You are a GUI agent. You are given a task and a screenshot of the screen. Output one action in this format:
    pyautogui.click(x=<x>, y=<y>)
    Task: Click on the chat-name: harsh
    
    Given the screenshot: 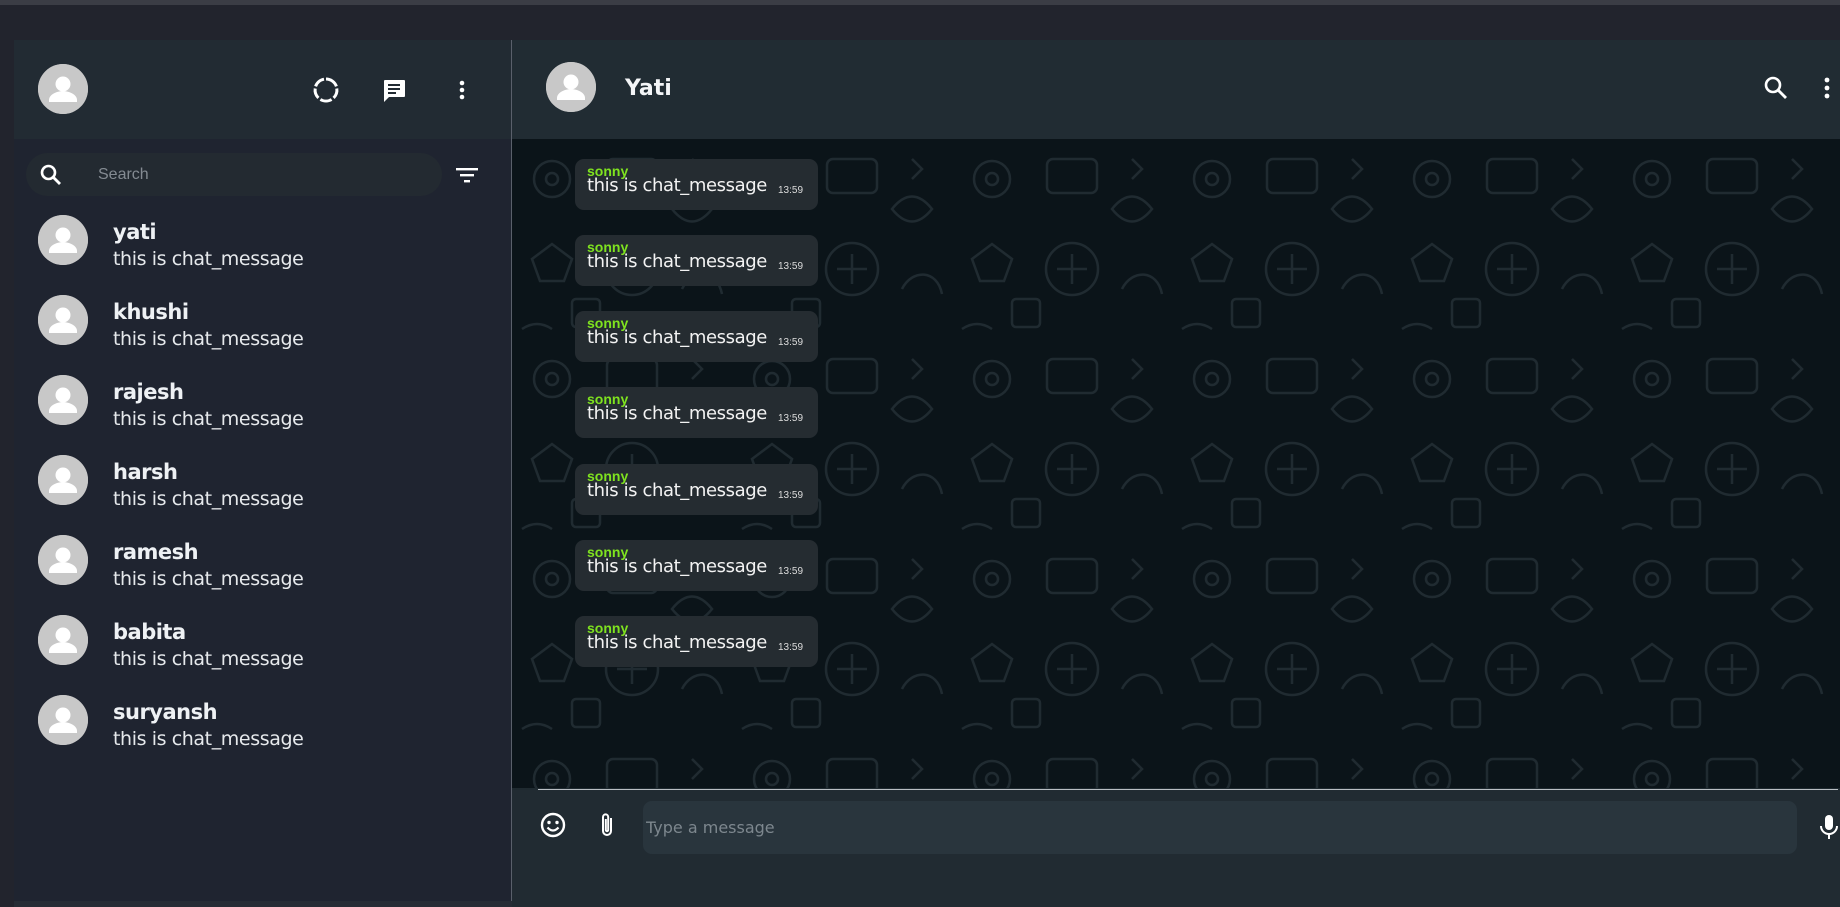 What is the action you would take?
    pyautogui.click(x=145, y=472)
    